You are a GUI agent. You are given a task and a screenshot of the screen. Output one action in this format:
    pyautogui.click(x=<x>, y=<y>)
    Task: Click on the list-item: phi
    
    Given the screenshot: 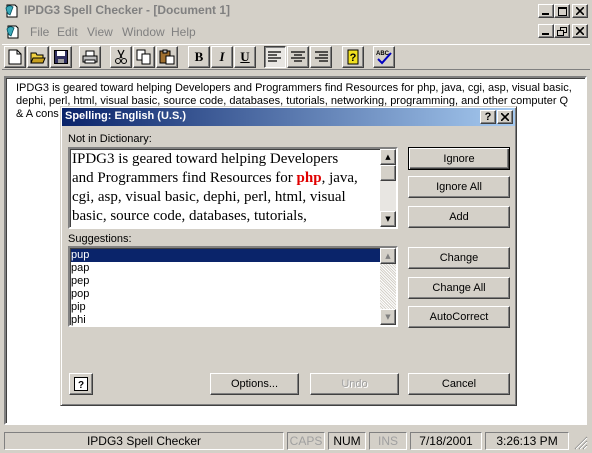 What is the action you would take?
    pyautogui.click(x=226, y=320)
    